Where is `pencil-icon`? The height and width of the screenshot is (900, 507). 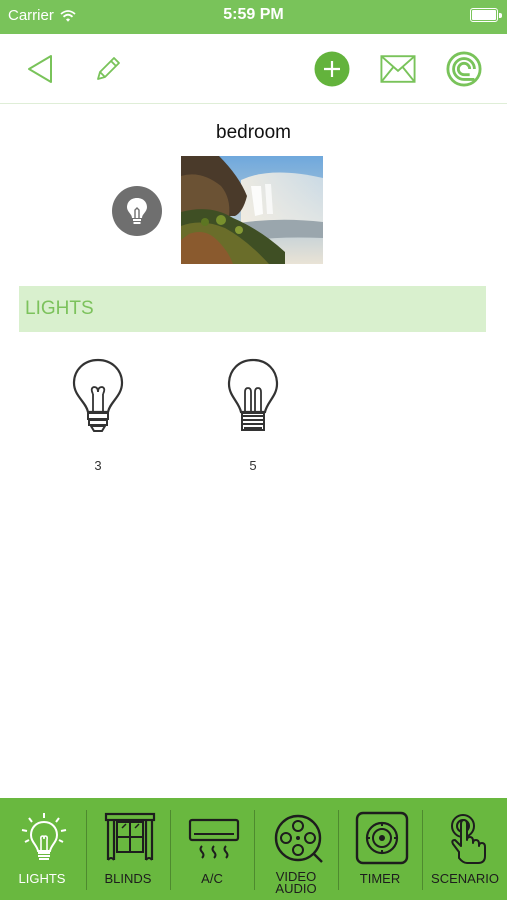
pencil-icon is located at coordinates (108, 69).